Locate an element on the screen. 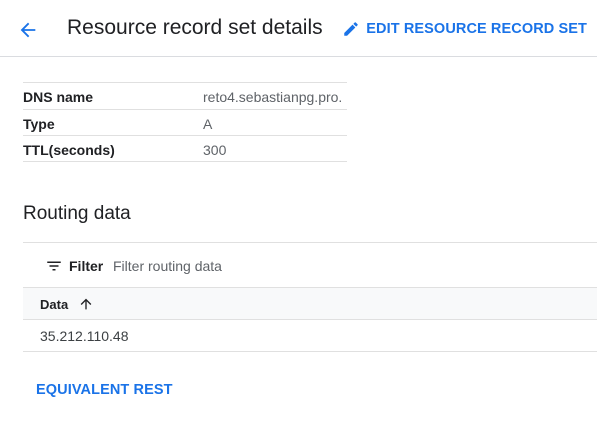  routing-data-table: Data 35.212.110.48 is located at coordinates (310, 319).